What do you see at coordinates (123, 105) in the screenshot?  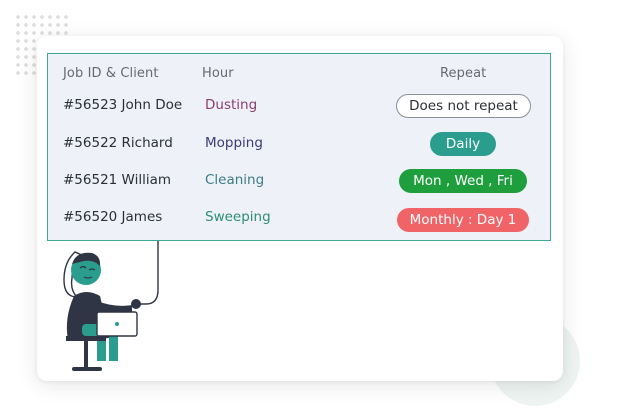 I see `row-1-job: #56523 John Doe` at bounding box center [123, 105].